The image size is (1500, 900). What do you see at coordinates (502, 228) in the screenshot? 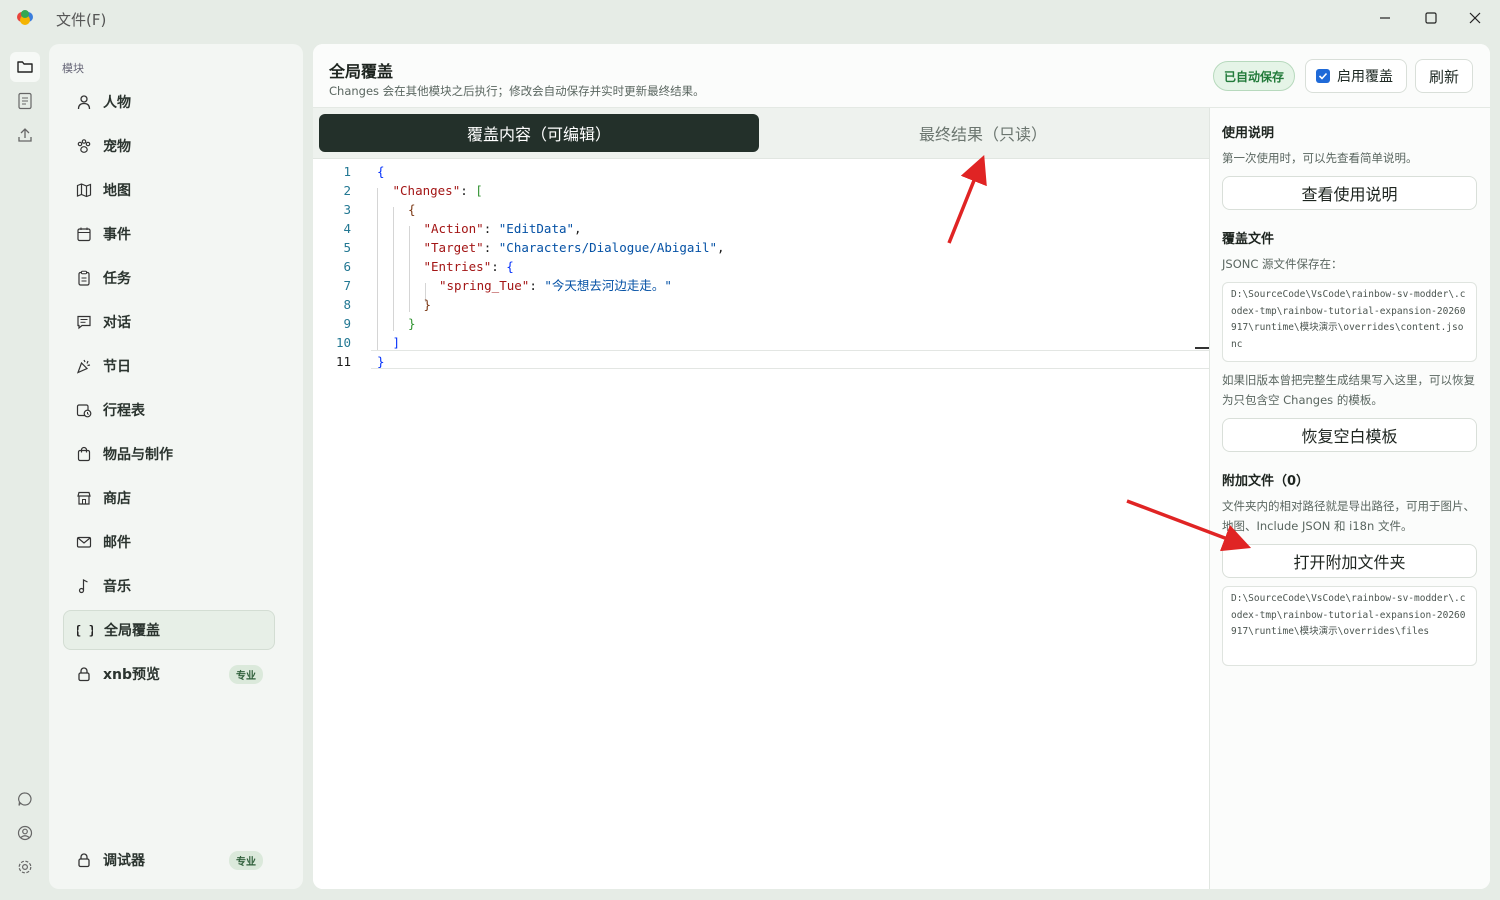
I see `code-text: "Action": "EditData",` at bounding box center [502, 228].